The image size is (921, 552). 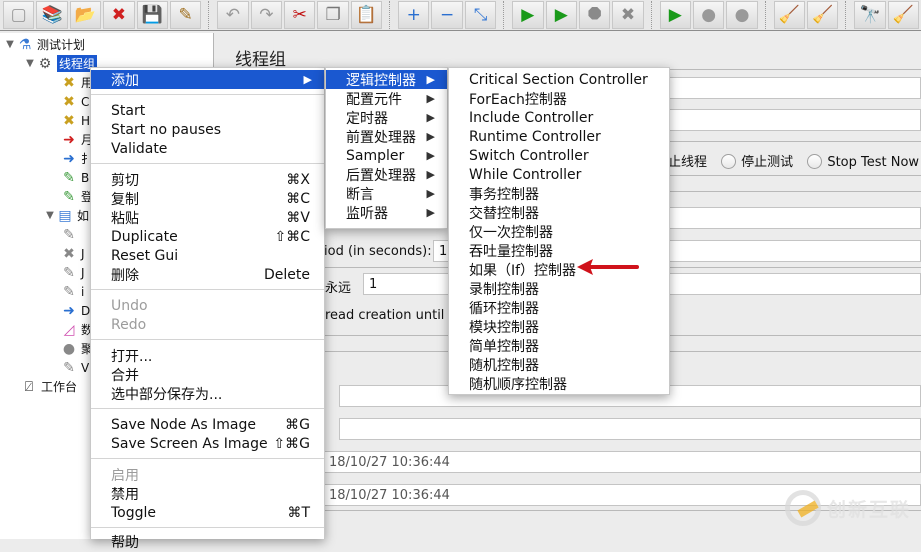 I want to click on submenu-item: 仅一次控制器, so click(x=559, y=231).